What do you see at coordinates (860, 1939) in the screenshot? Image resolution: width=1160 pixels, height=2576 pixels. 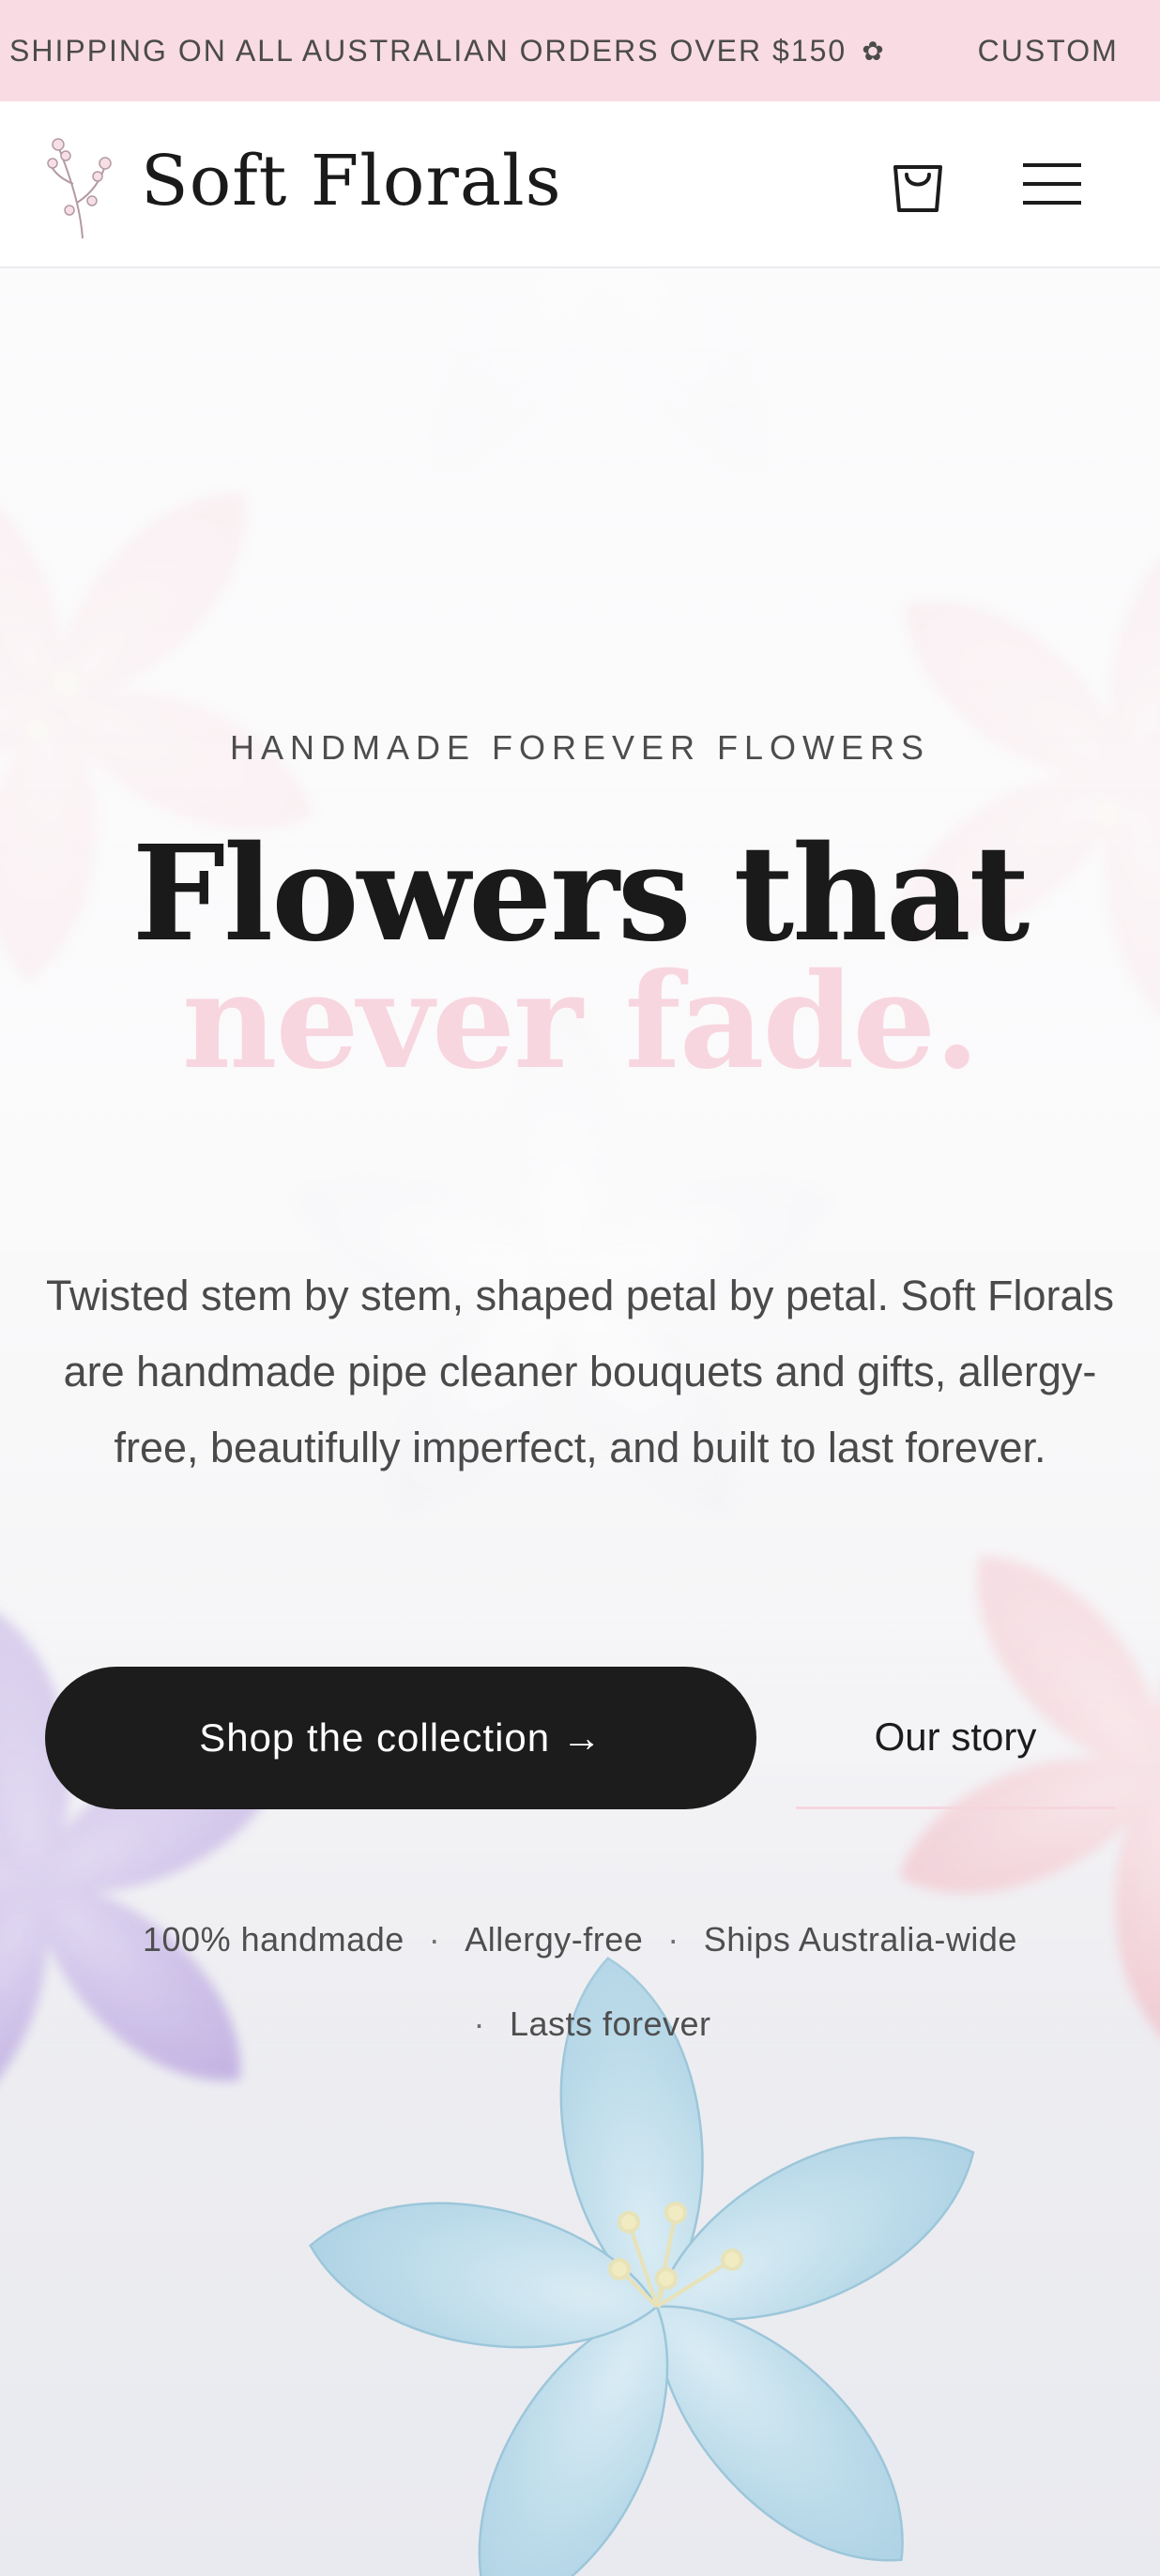 I see `feature-item: Ships Australia-wide` at bounding box center [860, 1939].